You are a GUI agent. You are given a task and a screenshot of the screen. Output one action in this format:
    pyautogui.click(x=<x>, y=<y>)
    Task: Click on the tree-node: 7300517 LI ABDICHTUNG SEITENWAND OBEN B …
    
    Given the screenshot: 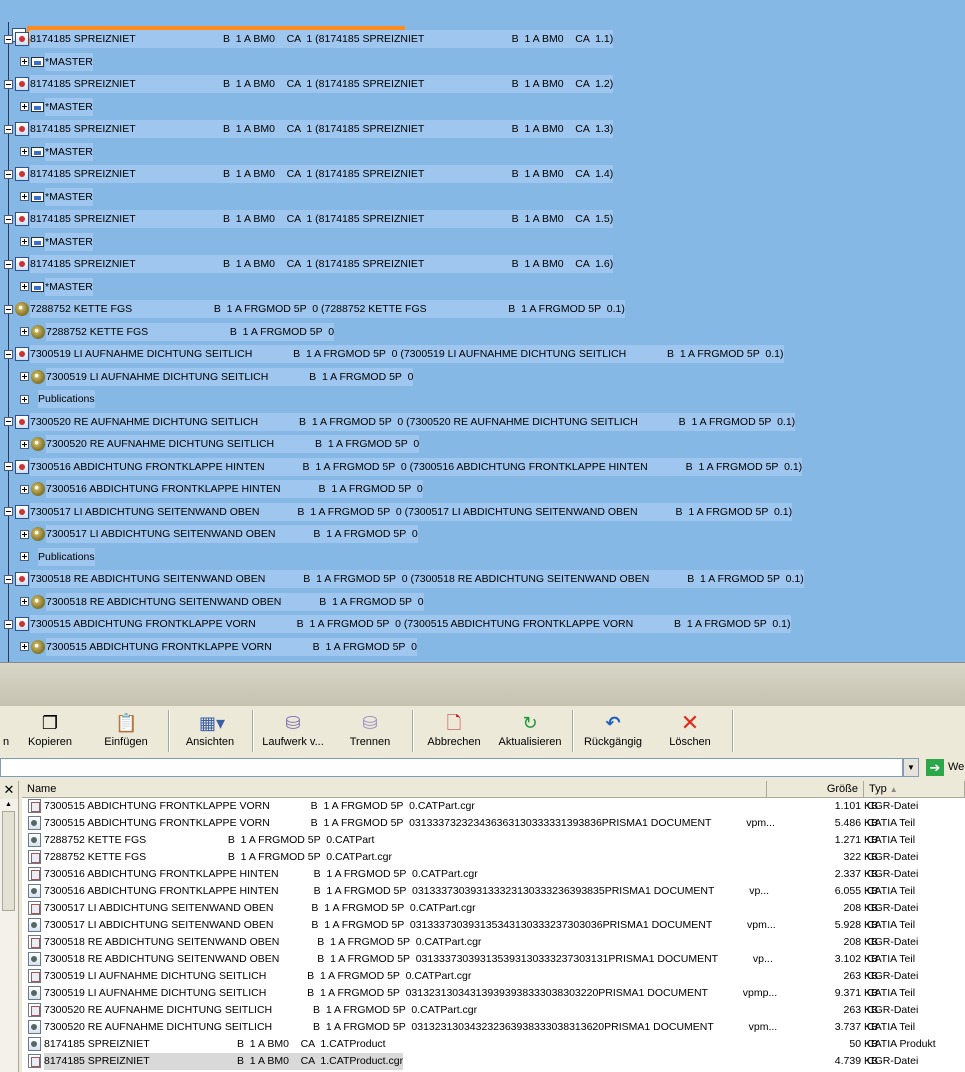 What is the action you would take?
    pyautogui.click(x=398, y=511)
    